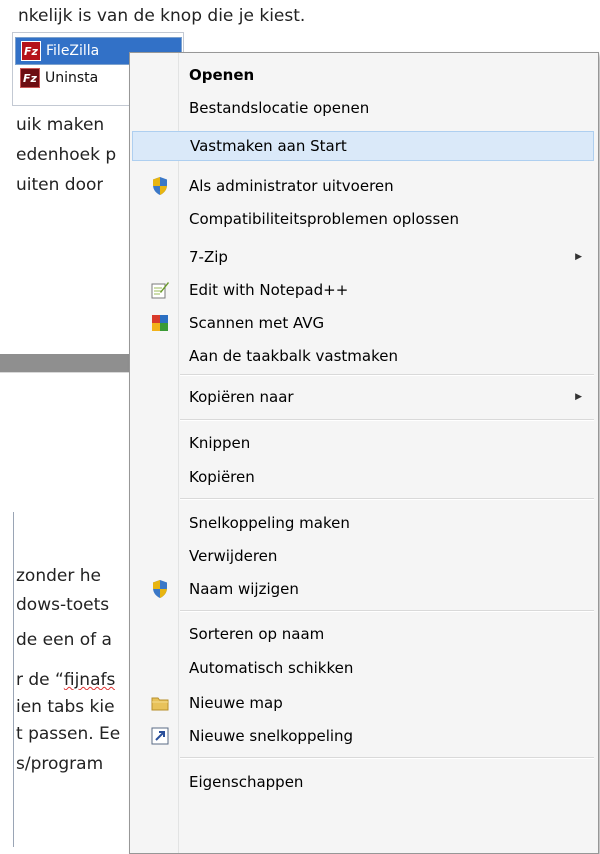  What do you see at coordinates (13, 679) in the screenshot?
I see `doc-margin-rule` at bounding box center [13, 679].